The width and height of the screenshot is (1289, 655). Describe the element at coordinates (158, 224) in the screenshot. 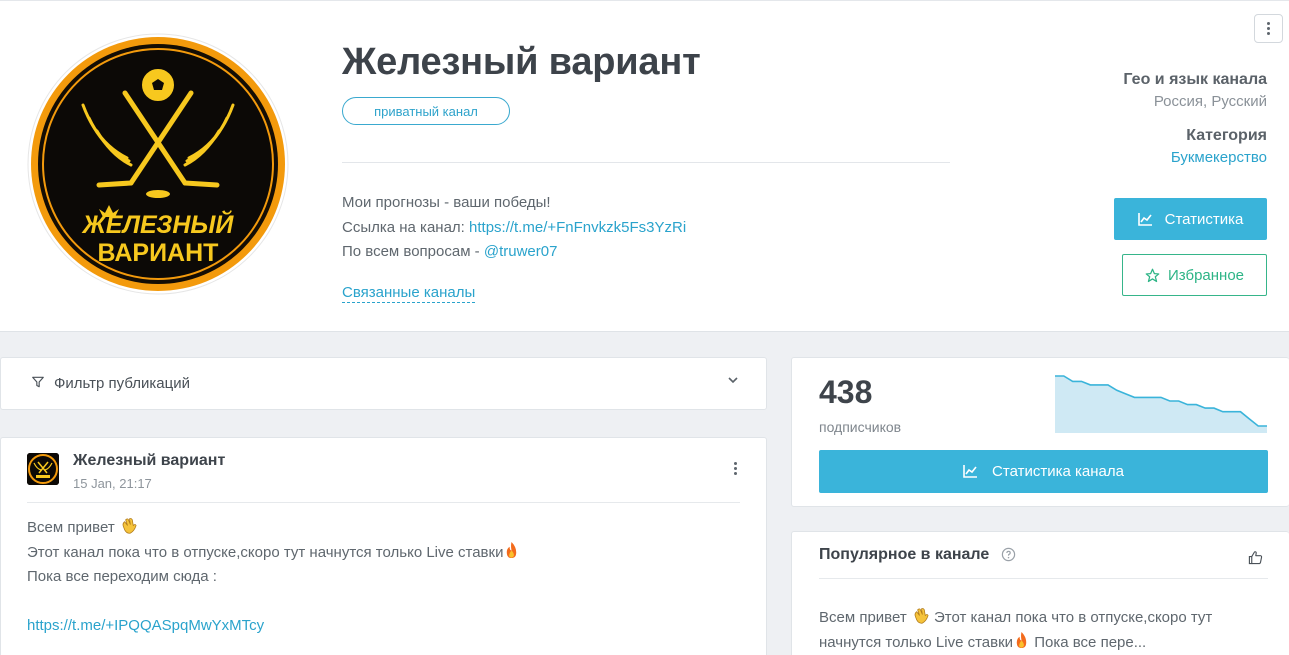

I see `logo-line1: ЖЕЛЕЗНЫЙ` at that location.